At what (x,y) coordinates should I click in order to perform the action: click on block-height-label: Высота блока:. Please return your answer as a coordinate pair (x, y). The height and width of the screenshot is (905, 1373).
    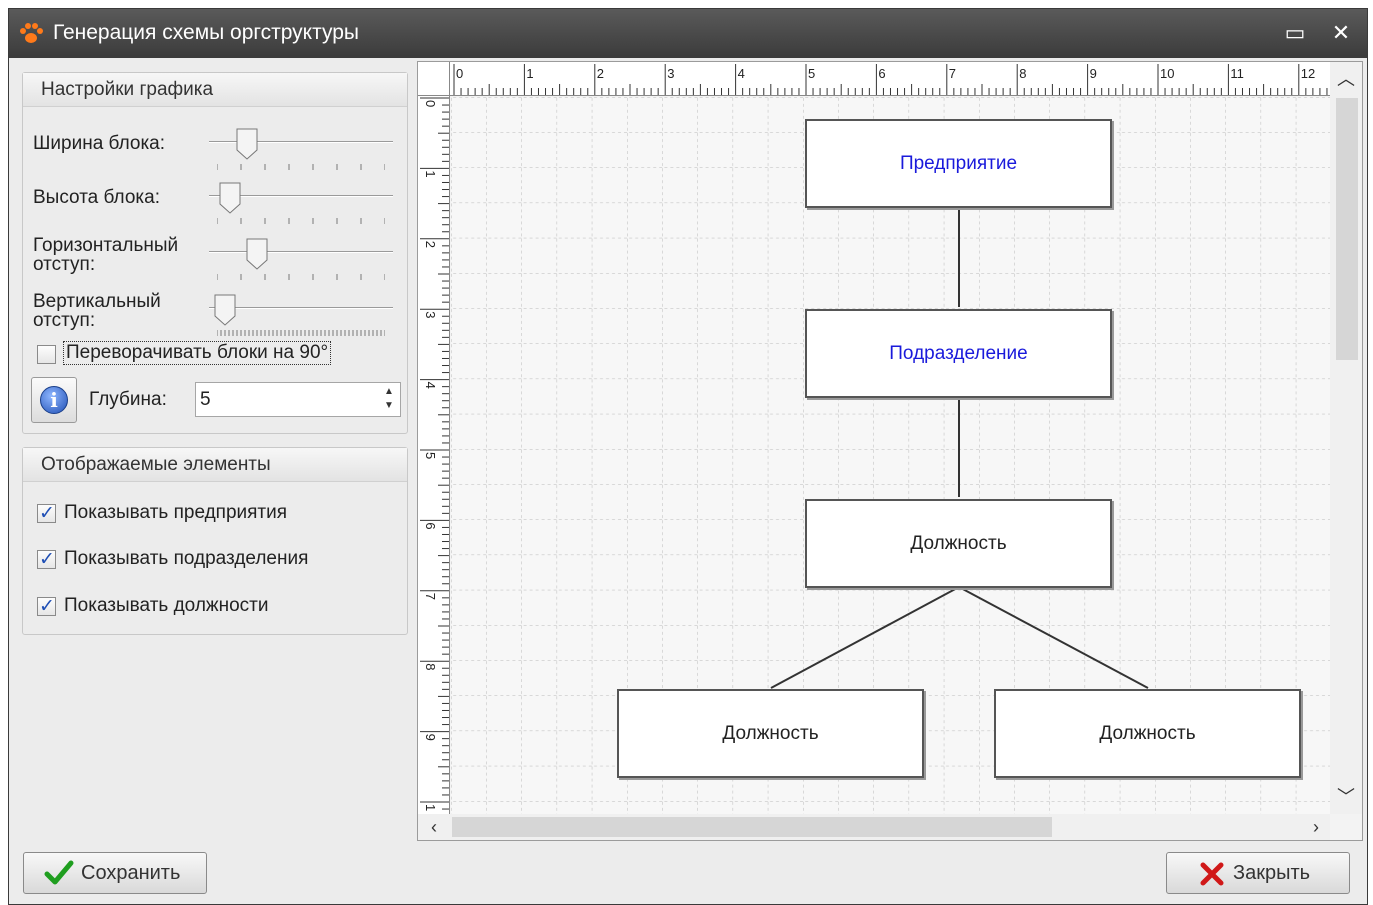
    Looking at the image, I should click on (96, 197).